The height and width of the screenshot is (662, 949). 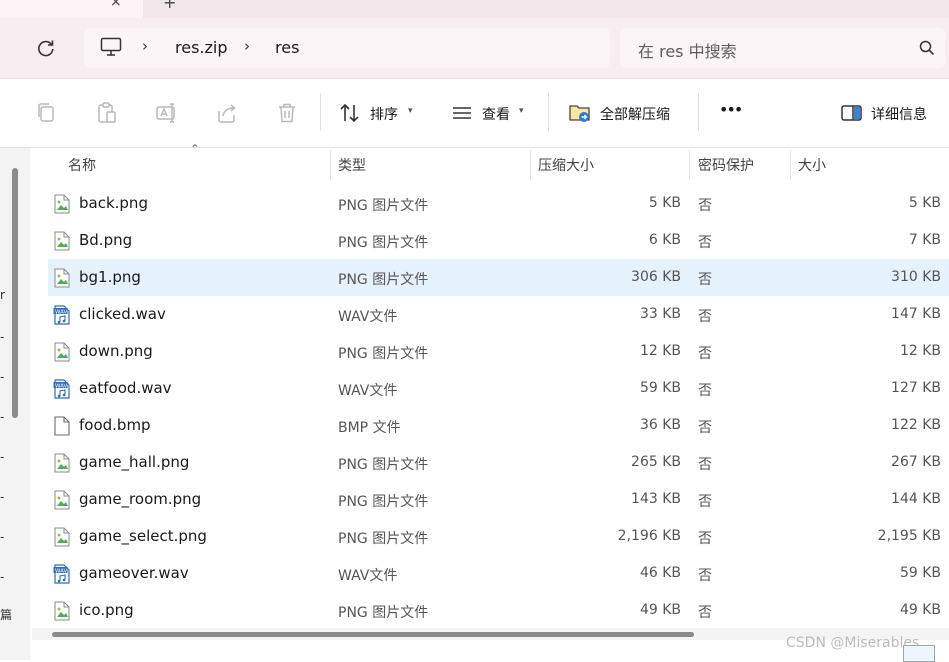 I want to click on details-view-toggle-icon, so click(x=919, y=653).